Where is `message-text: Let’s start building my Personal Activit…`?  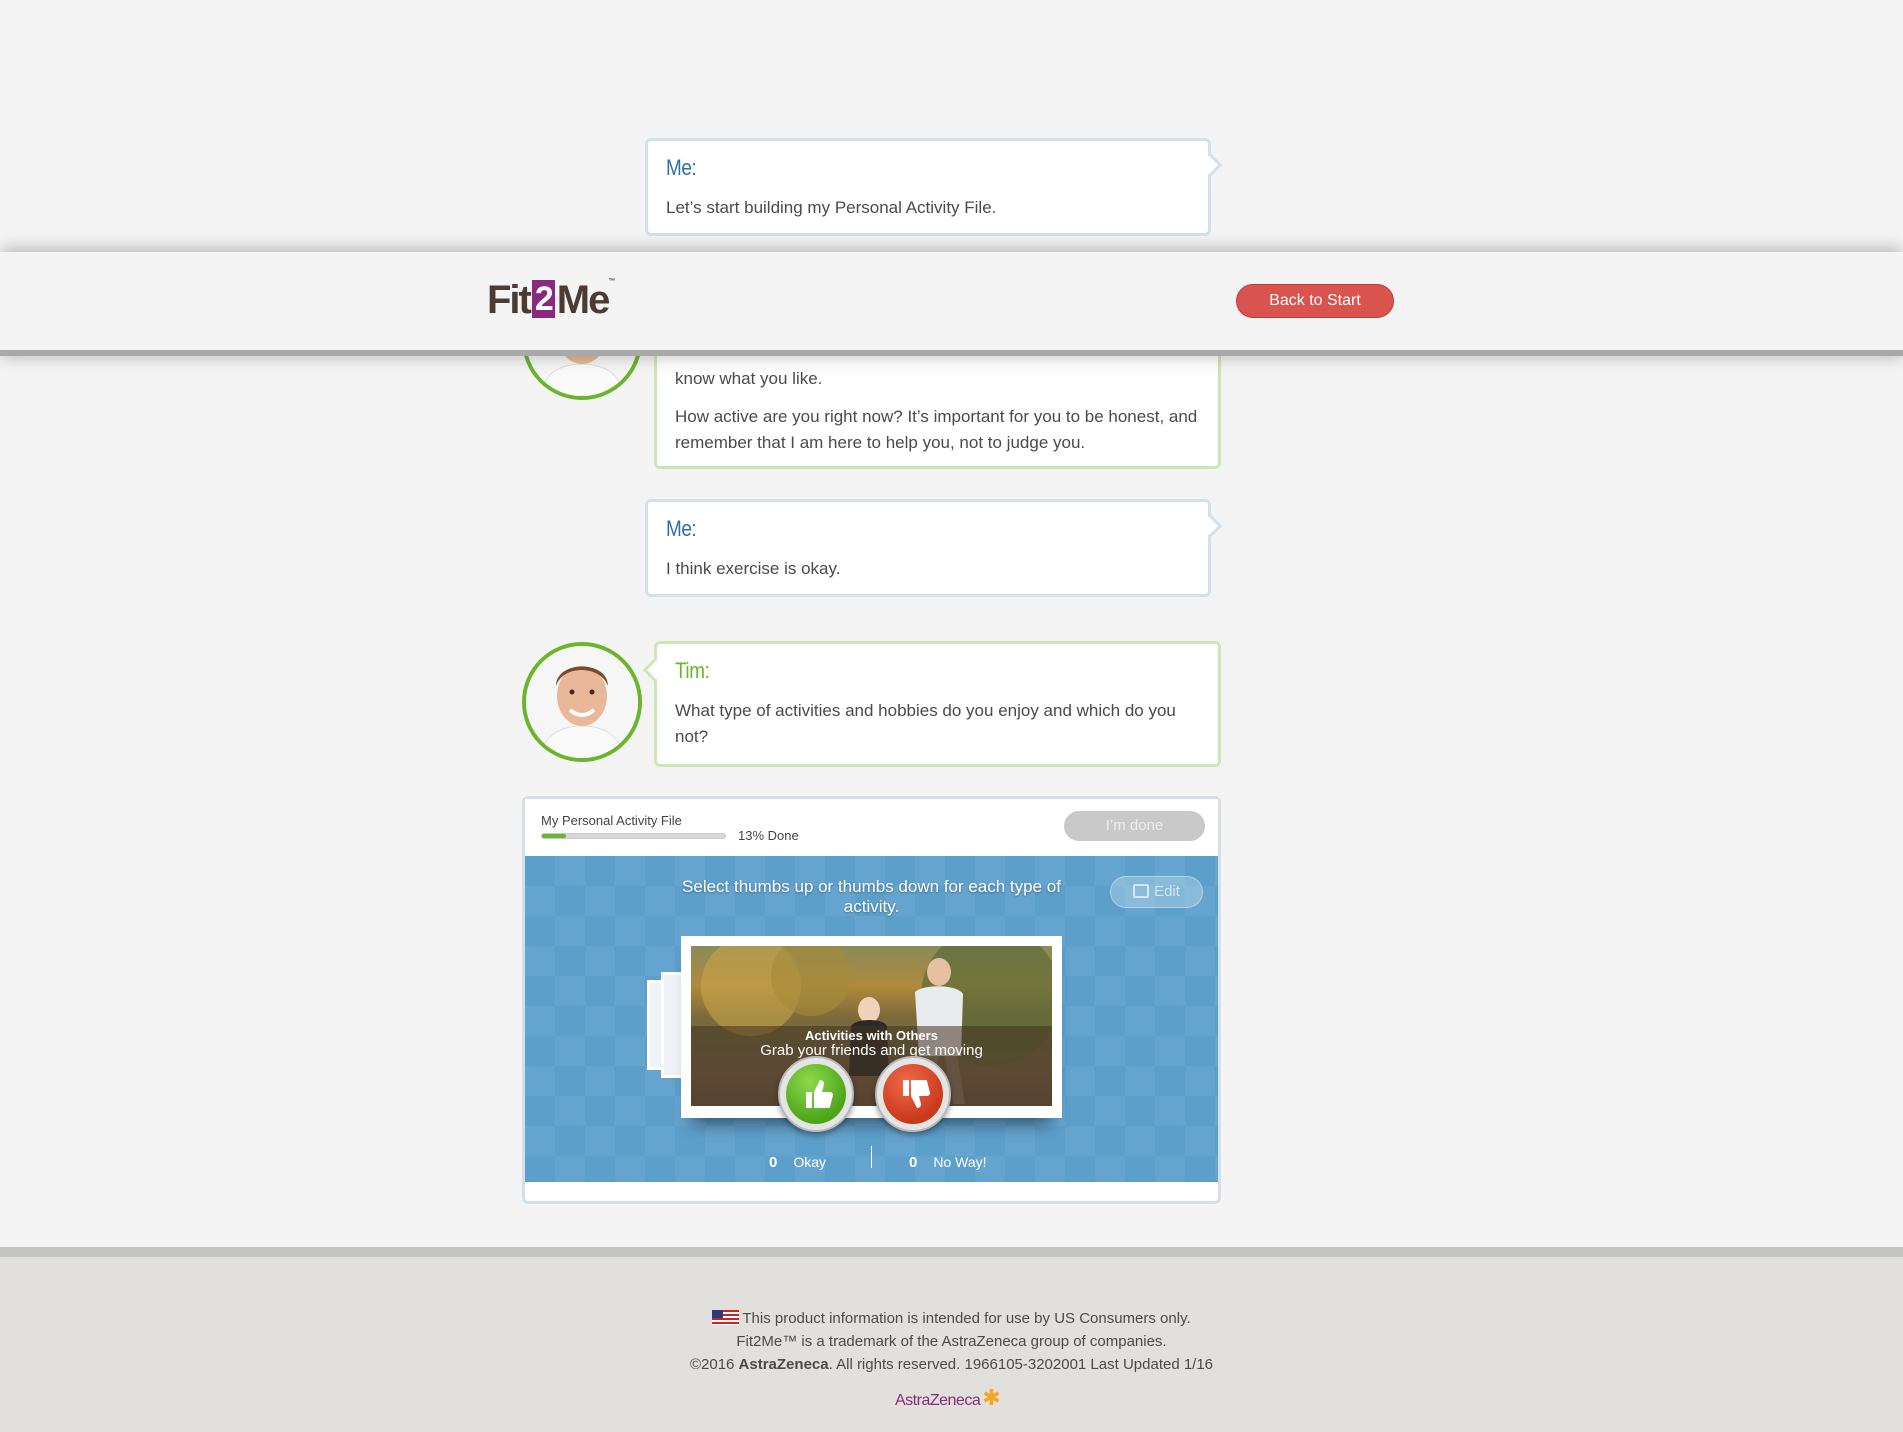
message-text: Let’s start building my Personal Activit… is located at coordinates (831, 207).